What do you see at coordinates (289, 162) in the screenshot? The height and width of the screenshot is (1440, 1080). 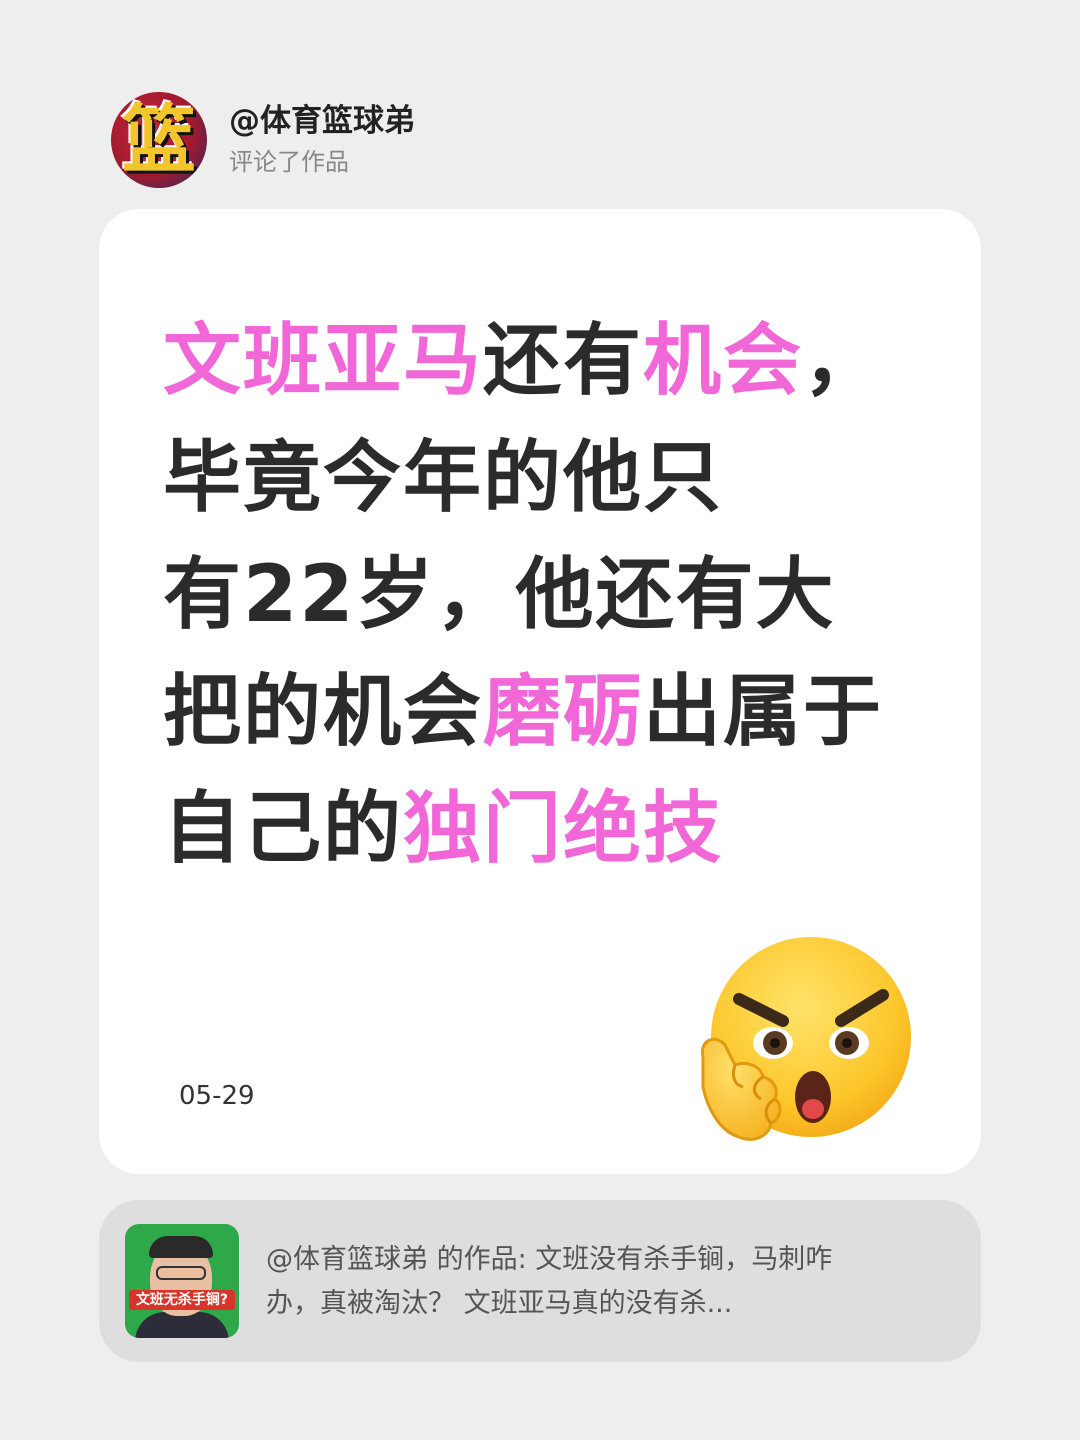 I see `action-subtitle: 评论了作品` at bounding box center [289, 162].